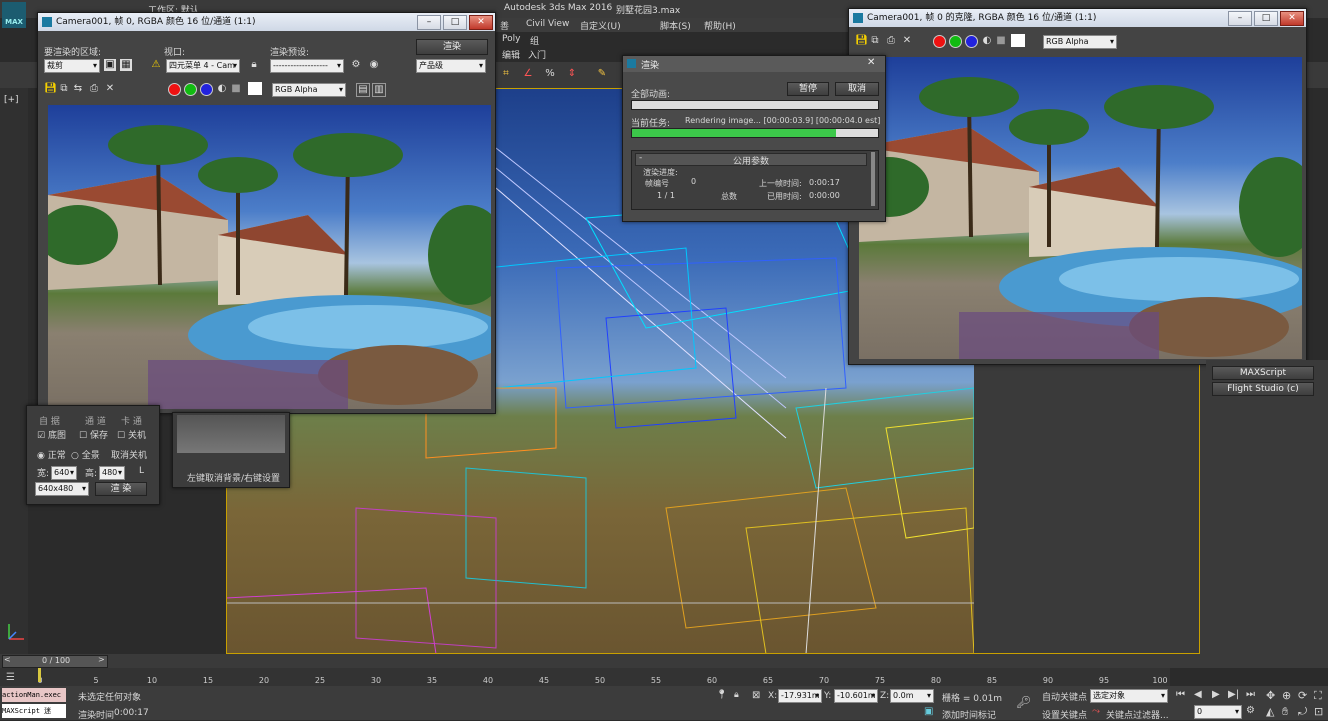  I want to click on radio-full: ○ 全景, so click(85, 454).